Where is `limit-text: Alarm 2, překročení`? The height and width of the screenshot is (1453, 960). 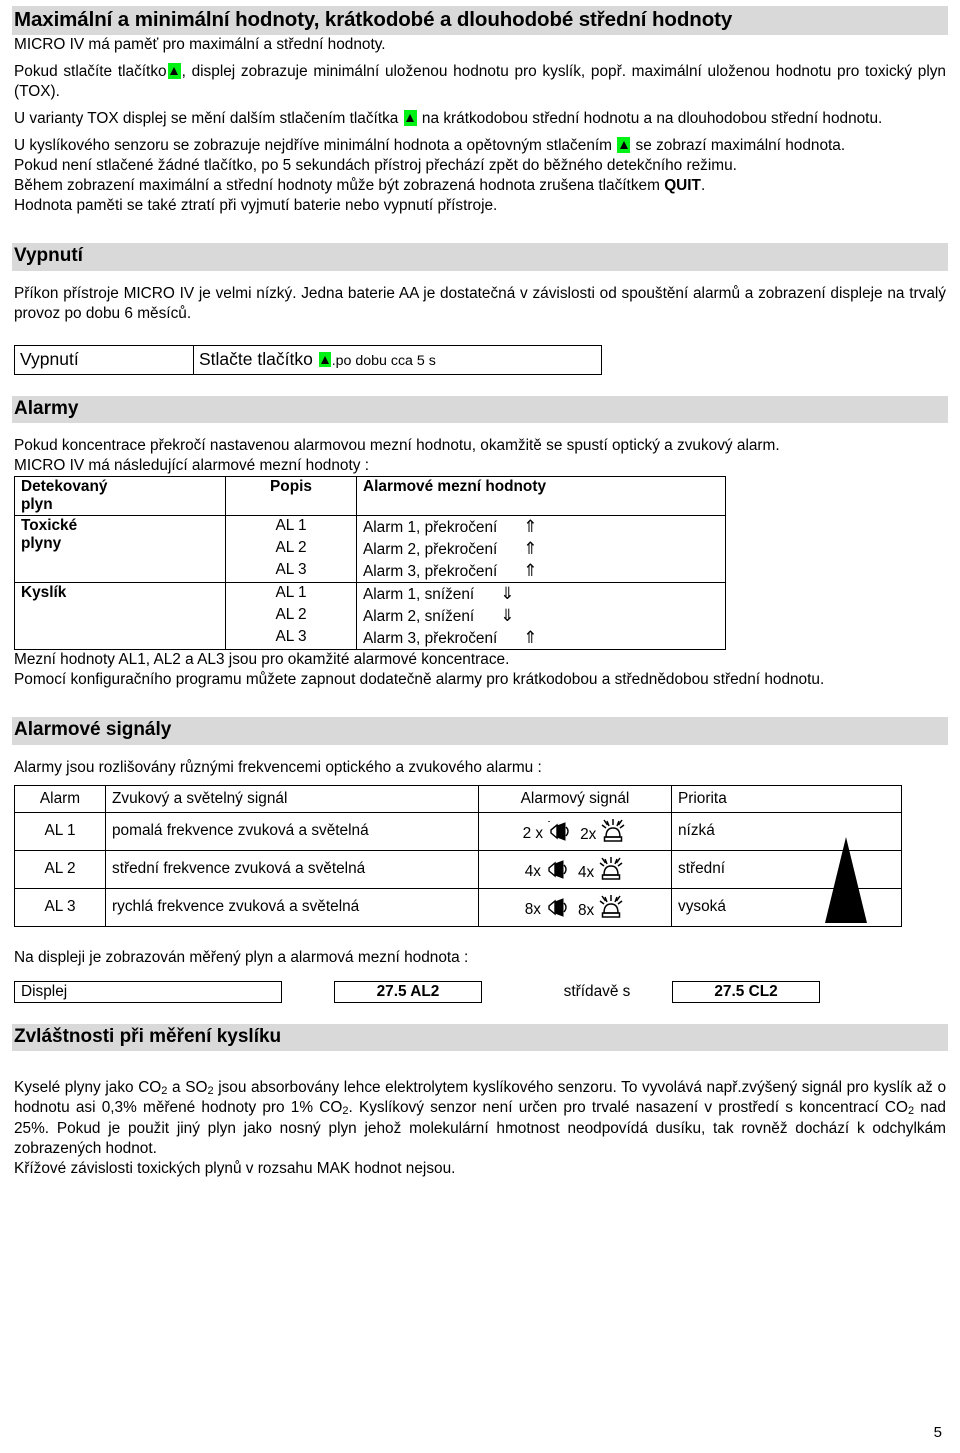 limit-text: Alarm 2, překročení is located at coordinates (430, 550).